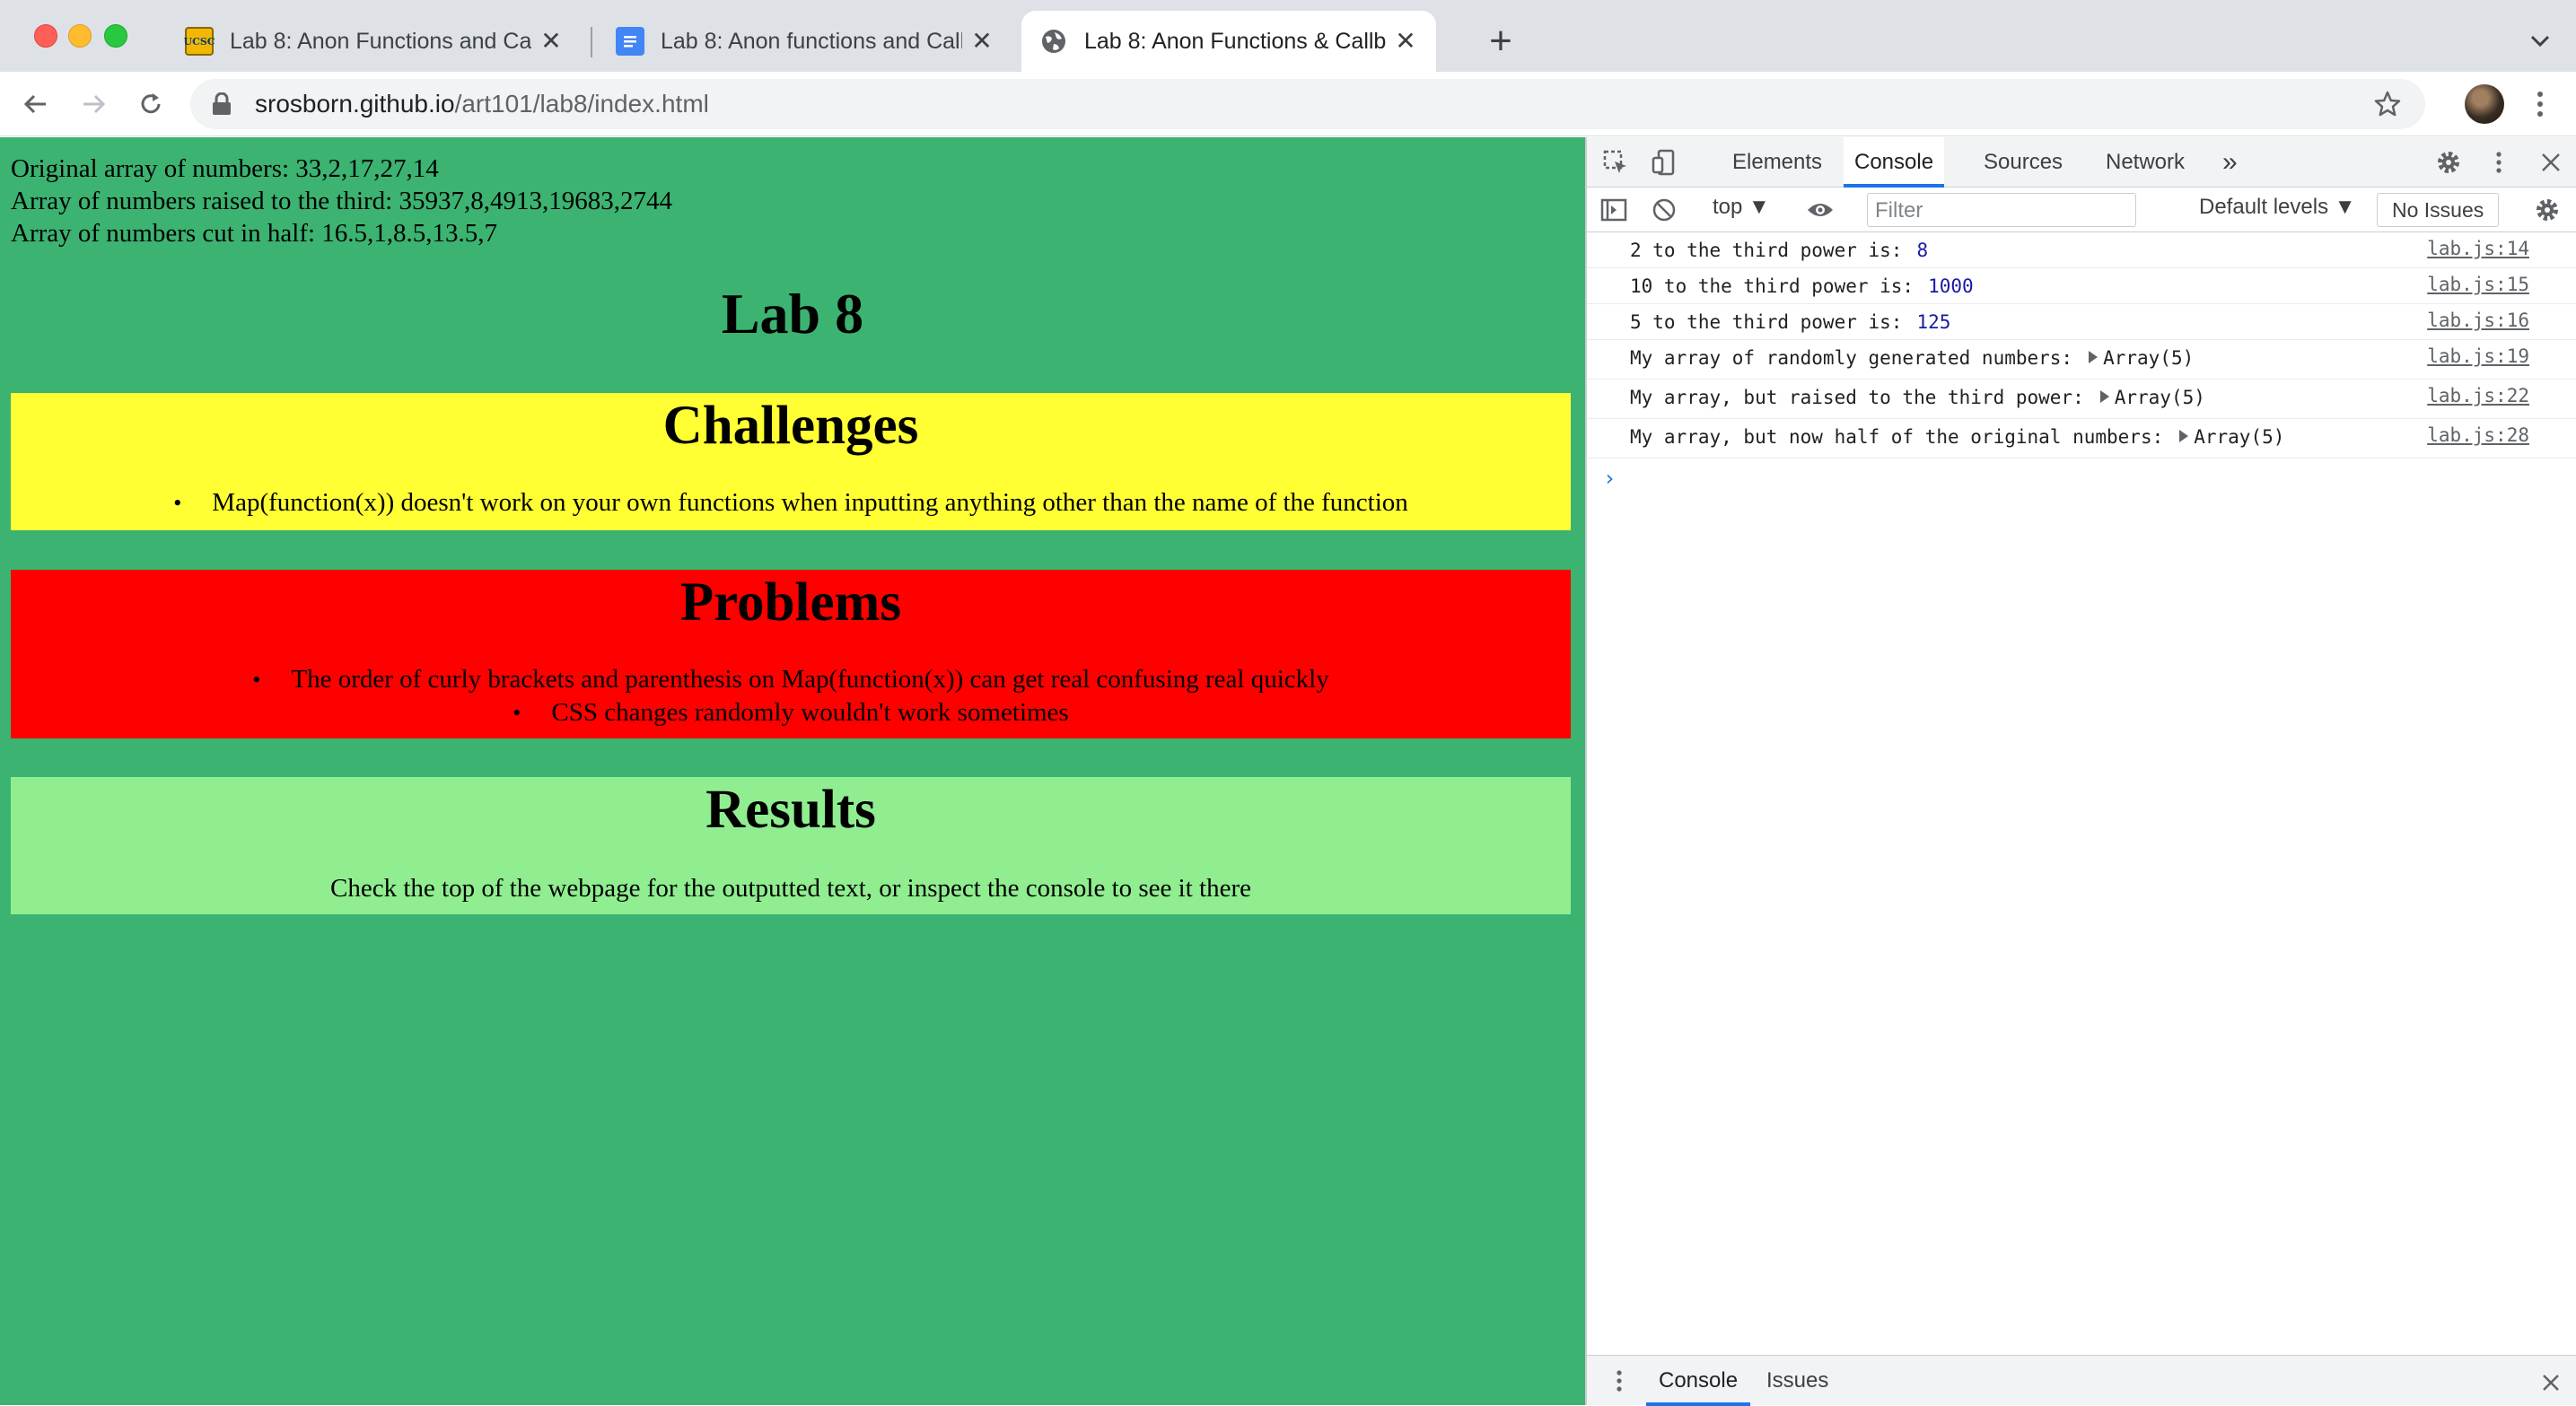 The image size is (2576, 1406). What do you see at coordinates (45, 36) in the screenshot?
I see `close-window-button` at bounding box center [45, 36].